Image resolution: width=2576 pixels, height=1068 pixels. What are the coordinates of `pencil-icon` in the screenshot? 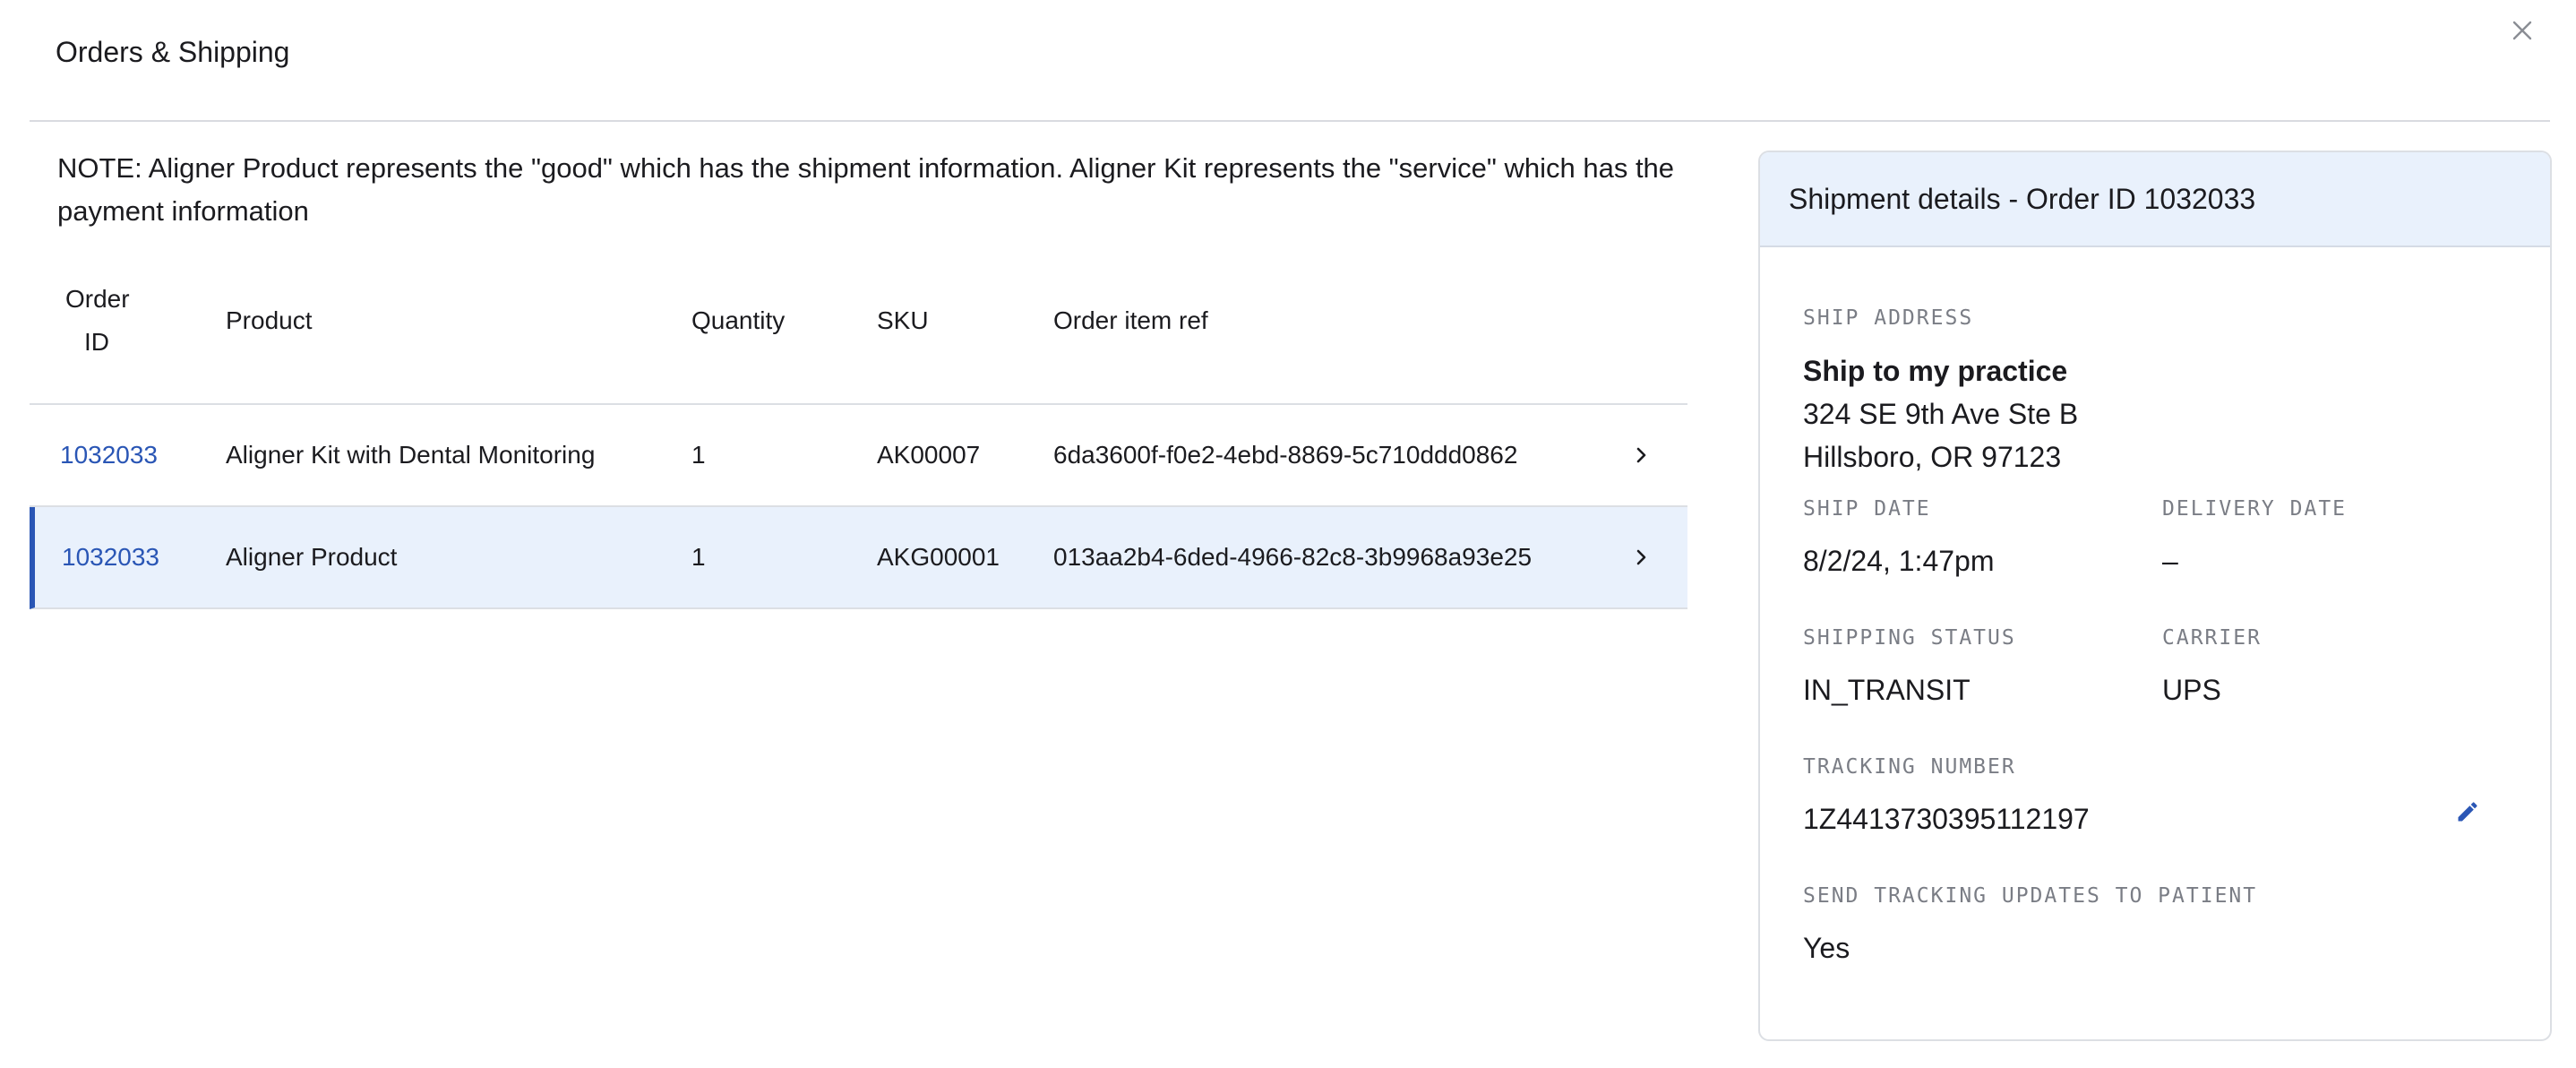 It's located at (2467, 812).